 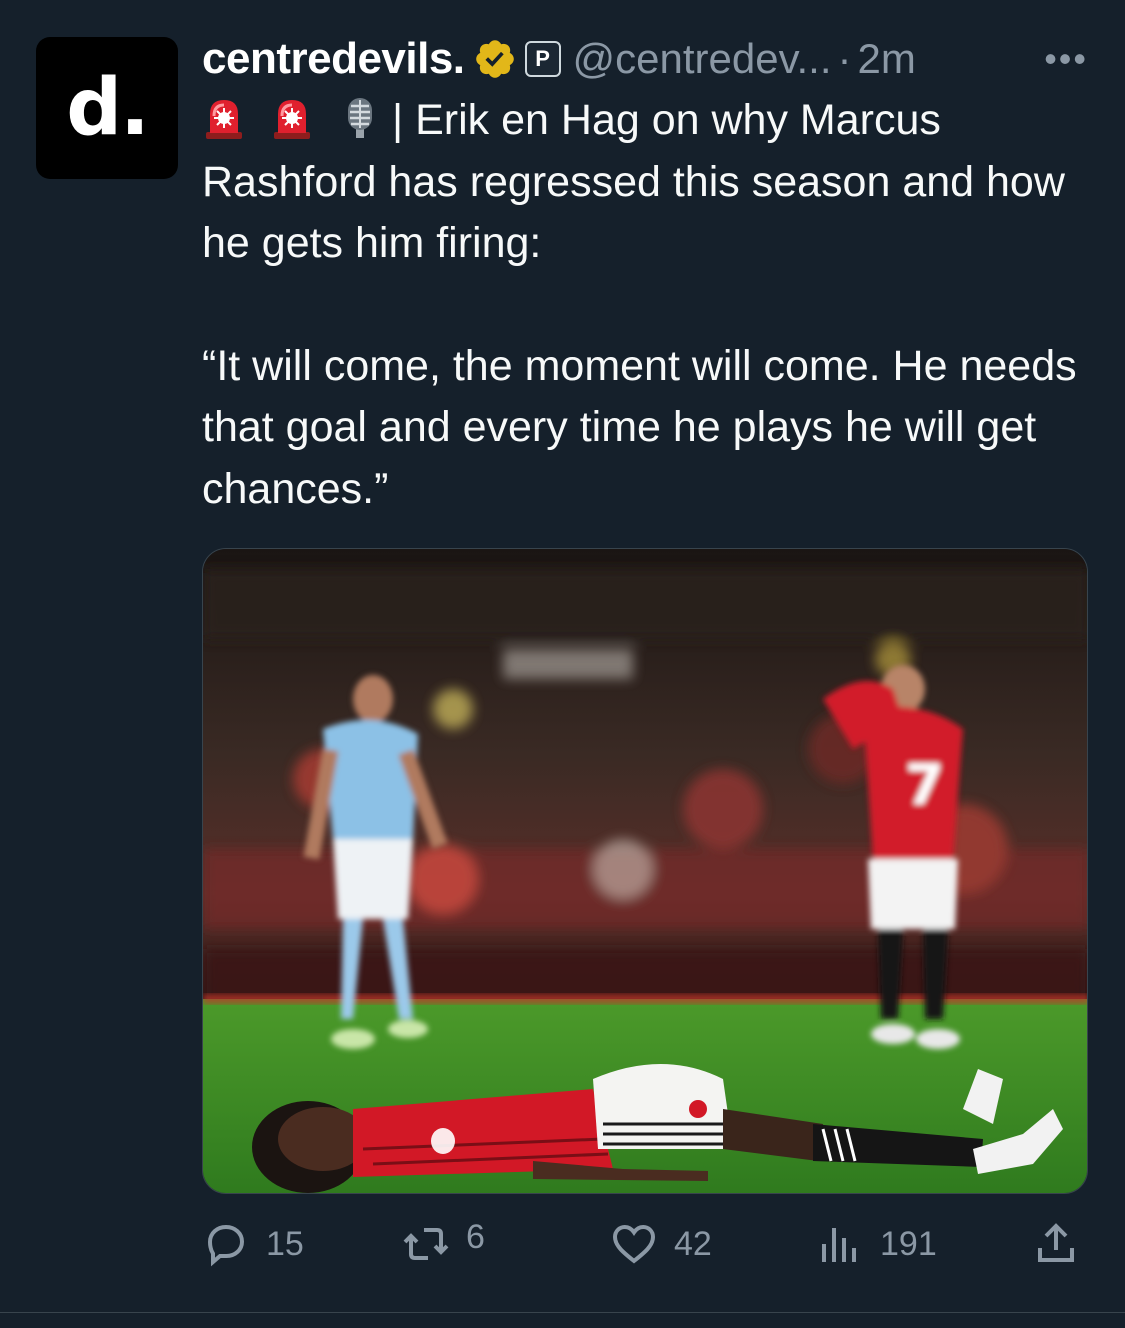 I want to click on verified-badge-icon, so click(x=495, y=59).